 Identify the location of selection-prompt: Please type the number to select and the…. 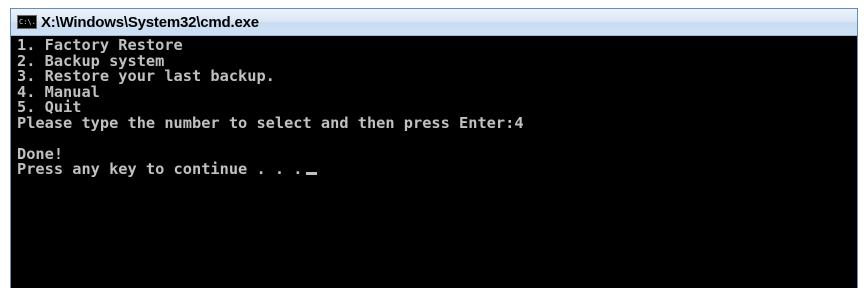
(270, 122).